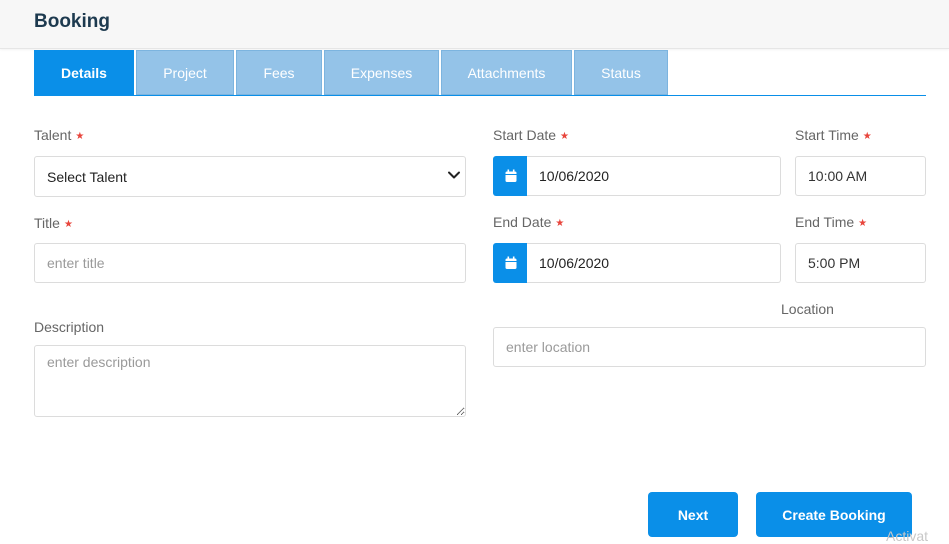 This screenshot has height=544, width=949. What do you see at coordinates (506, 72) in the screenshot?
I see `tab-attachments: Attachments` at bounding box center [506, 72].